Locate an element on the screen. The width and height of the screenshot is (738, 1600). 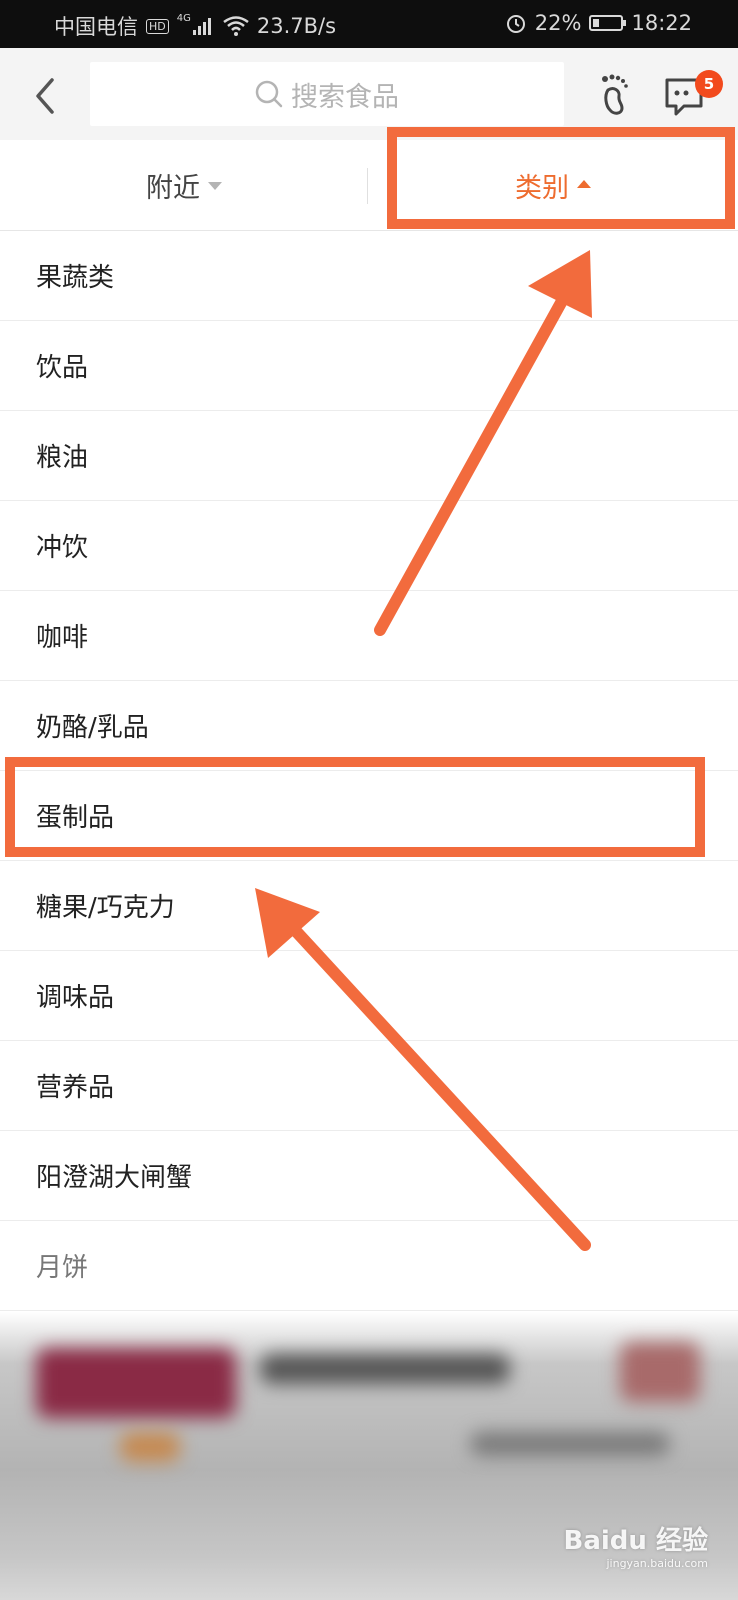
message-button: 5 is located at coordinates (693, 94).